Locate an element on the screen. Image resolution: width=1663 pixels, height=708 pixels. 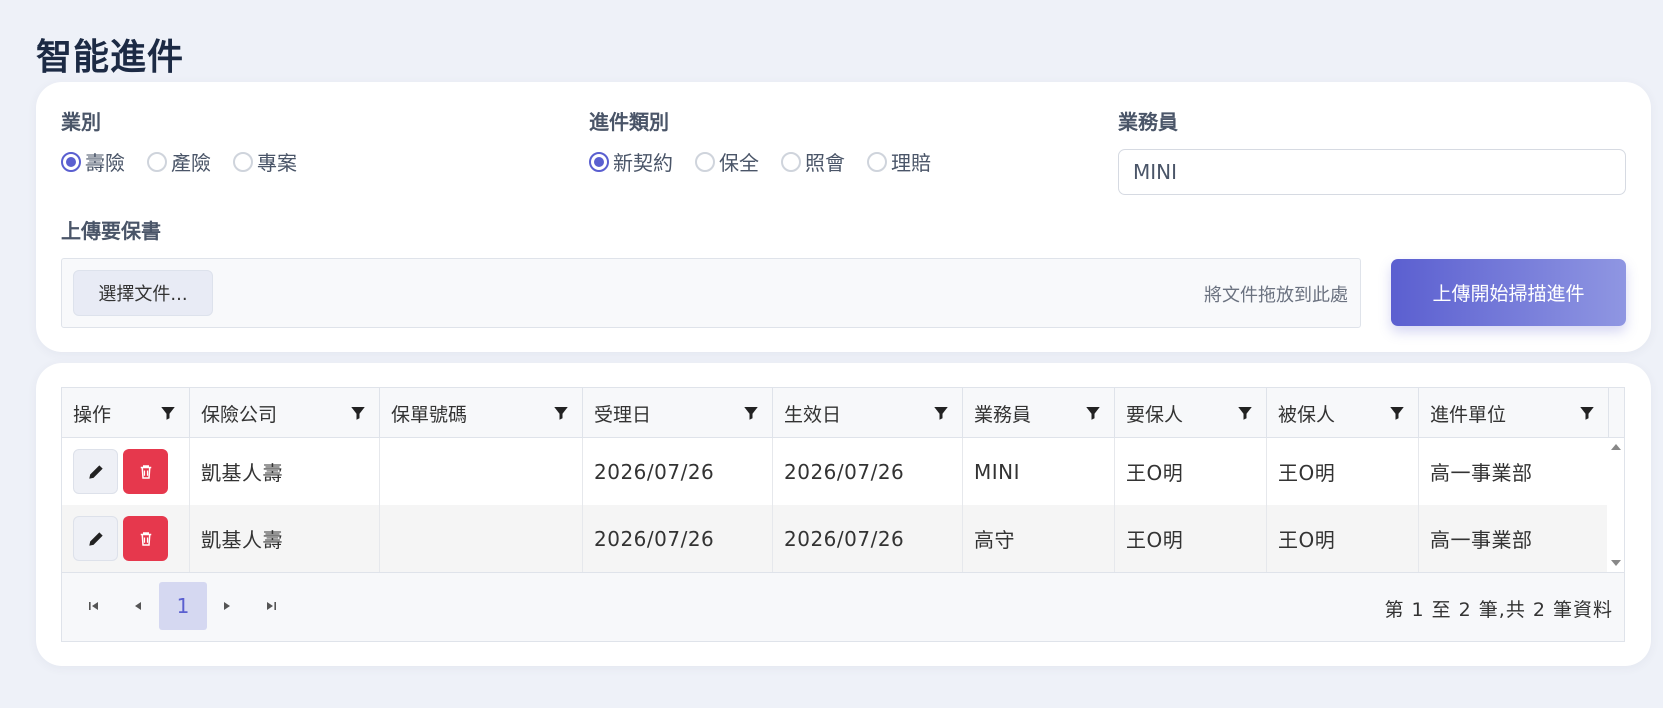
agent-input is located at coordinates (1372, 172).